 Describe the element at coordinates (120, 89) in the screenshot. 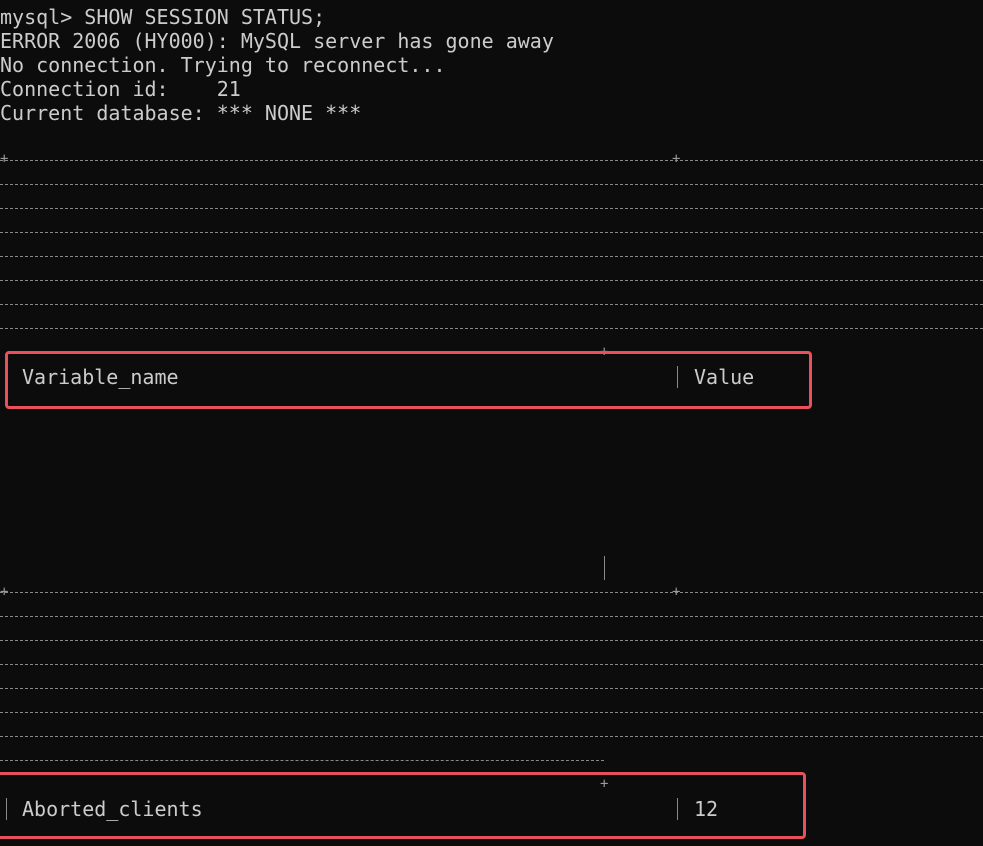

I see `connection-id-line: Connection id: 21` at that location.